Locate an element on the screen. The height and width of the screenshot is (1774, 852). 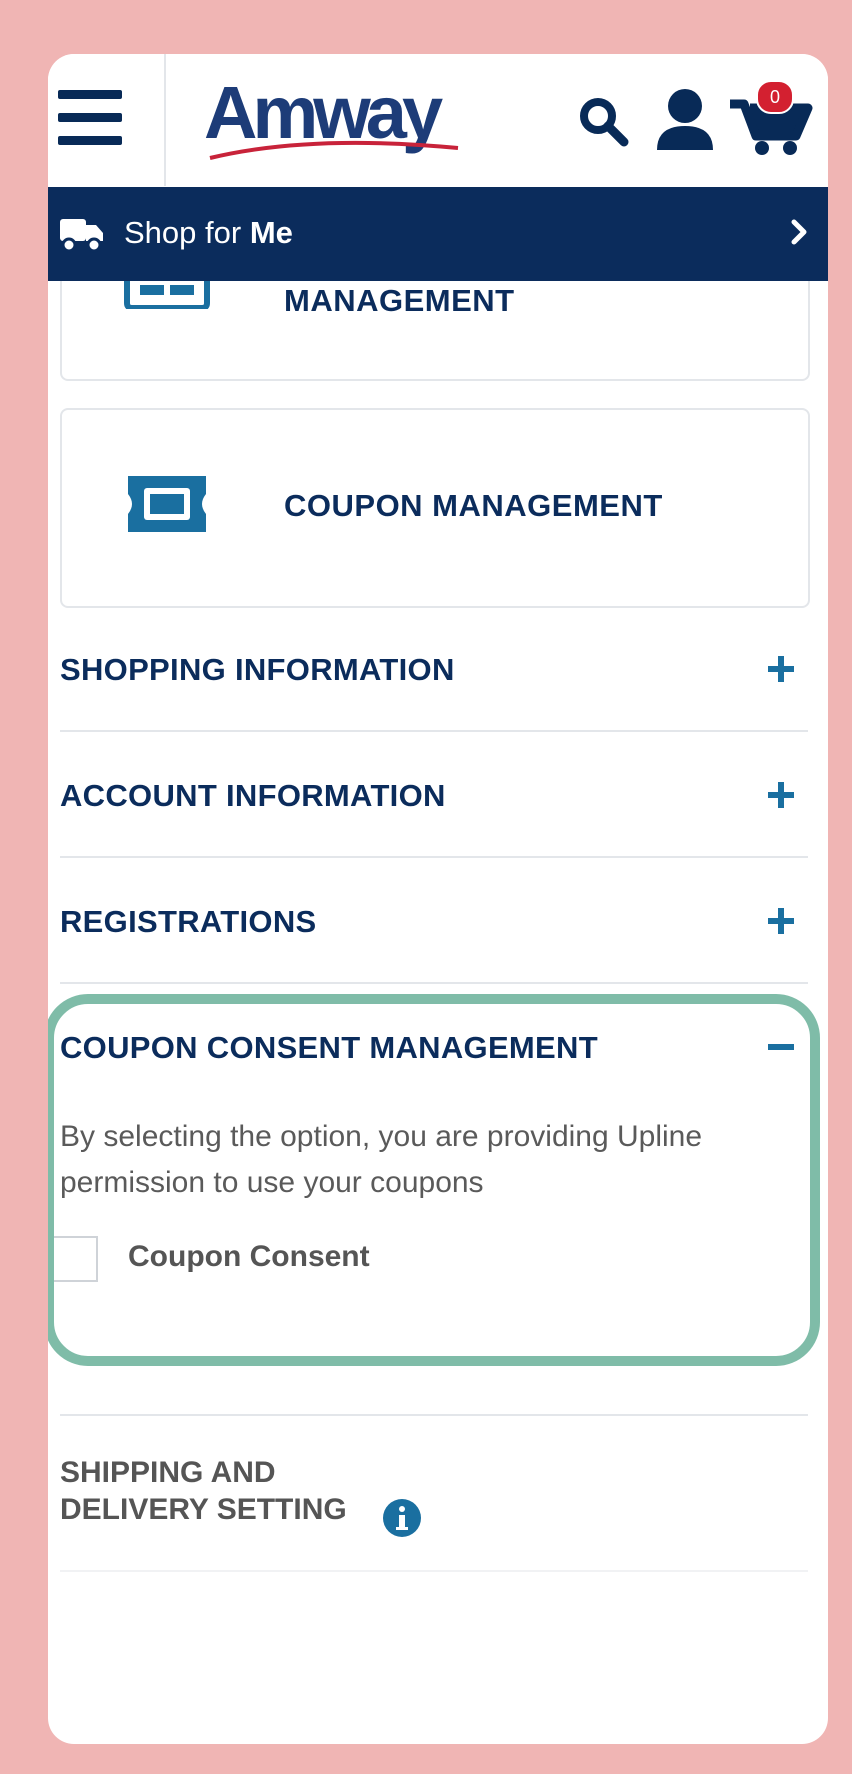
truck-icon is located at coordinates (82, 234).